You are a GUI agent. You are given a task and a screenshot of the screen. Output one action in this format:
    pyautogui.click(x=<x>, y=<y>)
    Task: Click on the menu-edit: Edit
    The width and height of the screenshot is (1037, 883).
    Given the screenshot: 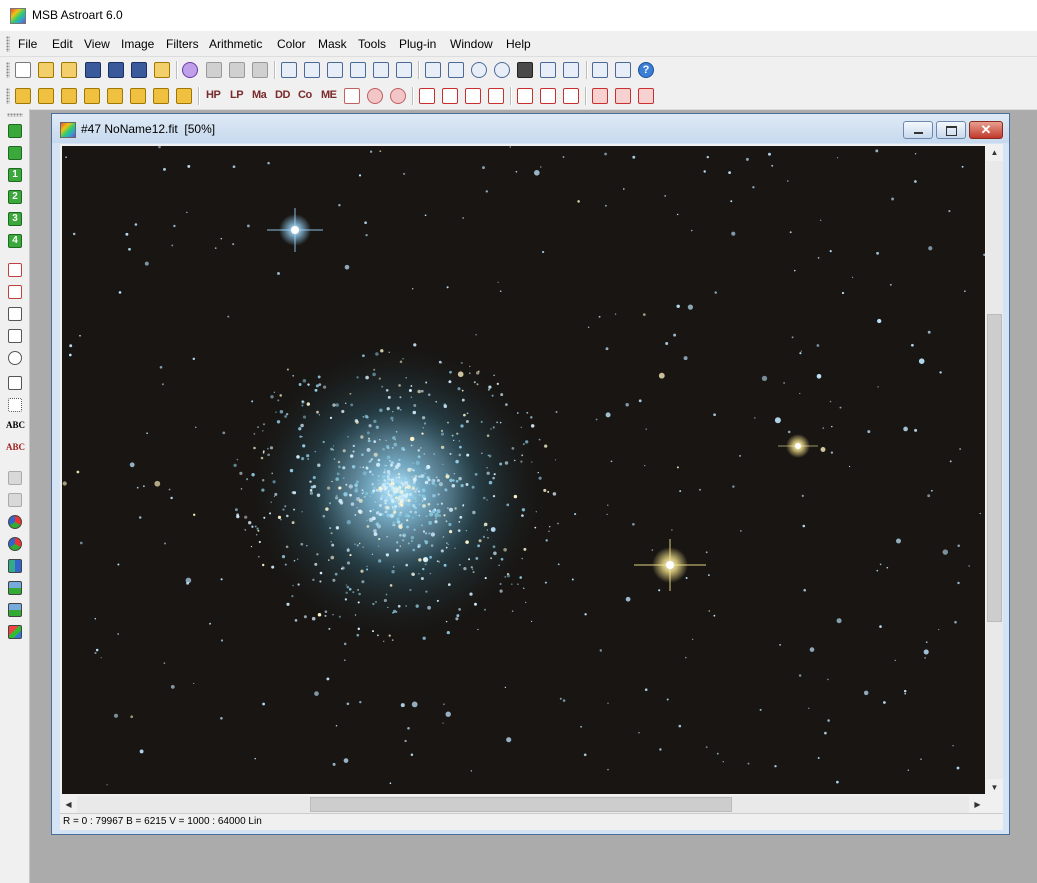 What is the action you would take?
    pyautogui.click(x=62, y=44)
    